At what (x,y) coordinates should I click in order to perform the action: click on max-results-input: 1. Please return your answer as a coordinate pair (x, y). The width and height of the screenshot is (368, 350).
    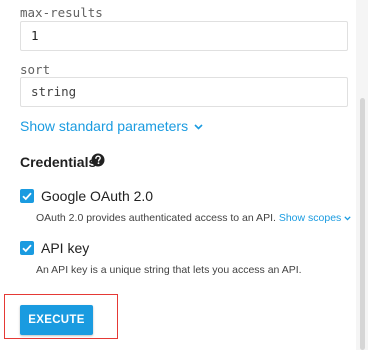
    Looking at the image, I should click on (184, 36).